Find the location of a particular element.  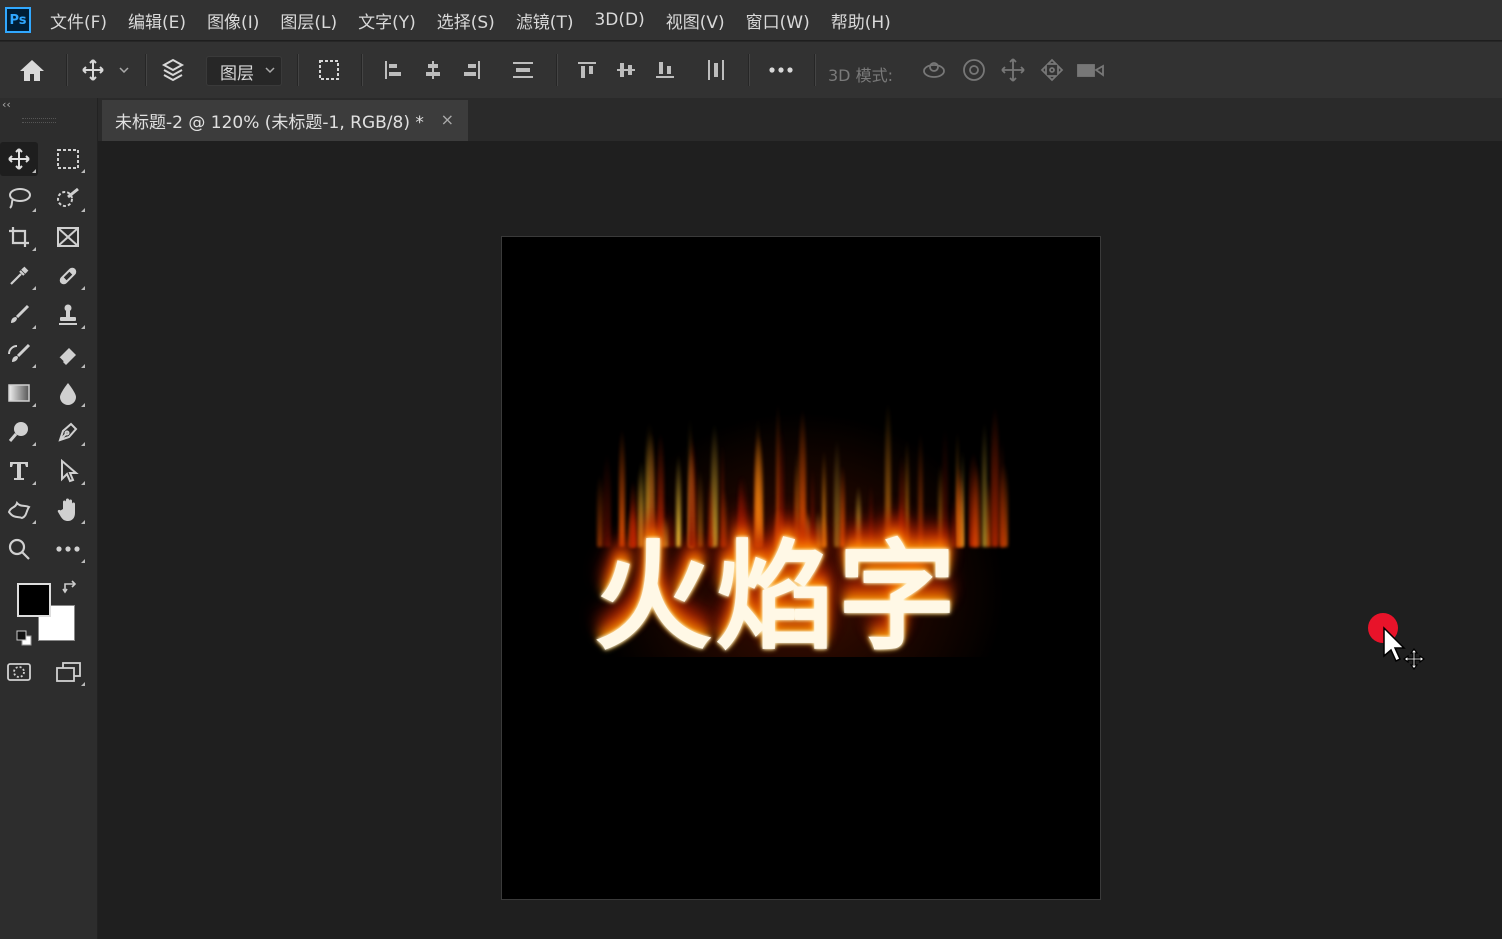

drop-icon is located at coordinates (68, 394).